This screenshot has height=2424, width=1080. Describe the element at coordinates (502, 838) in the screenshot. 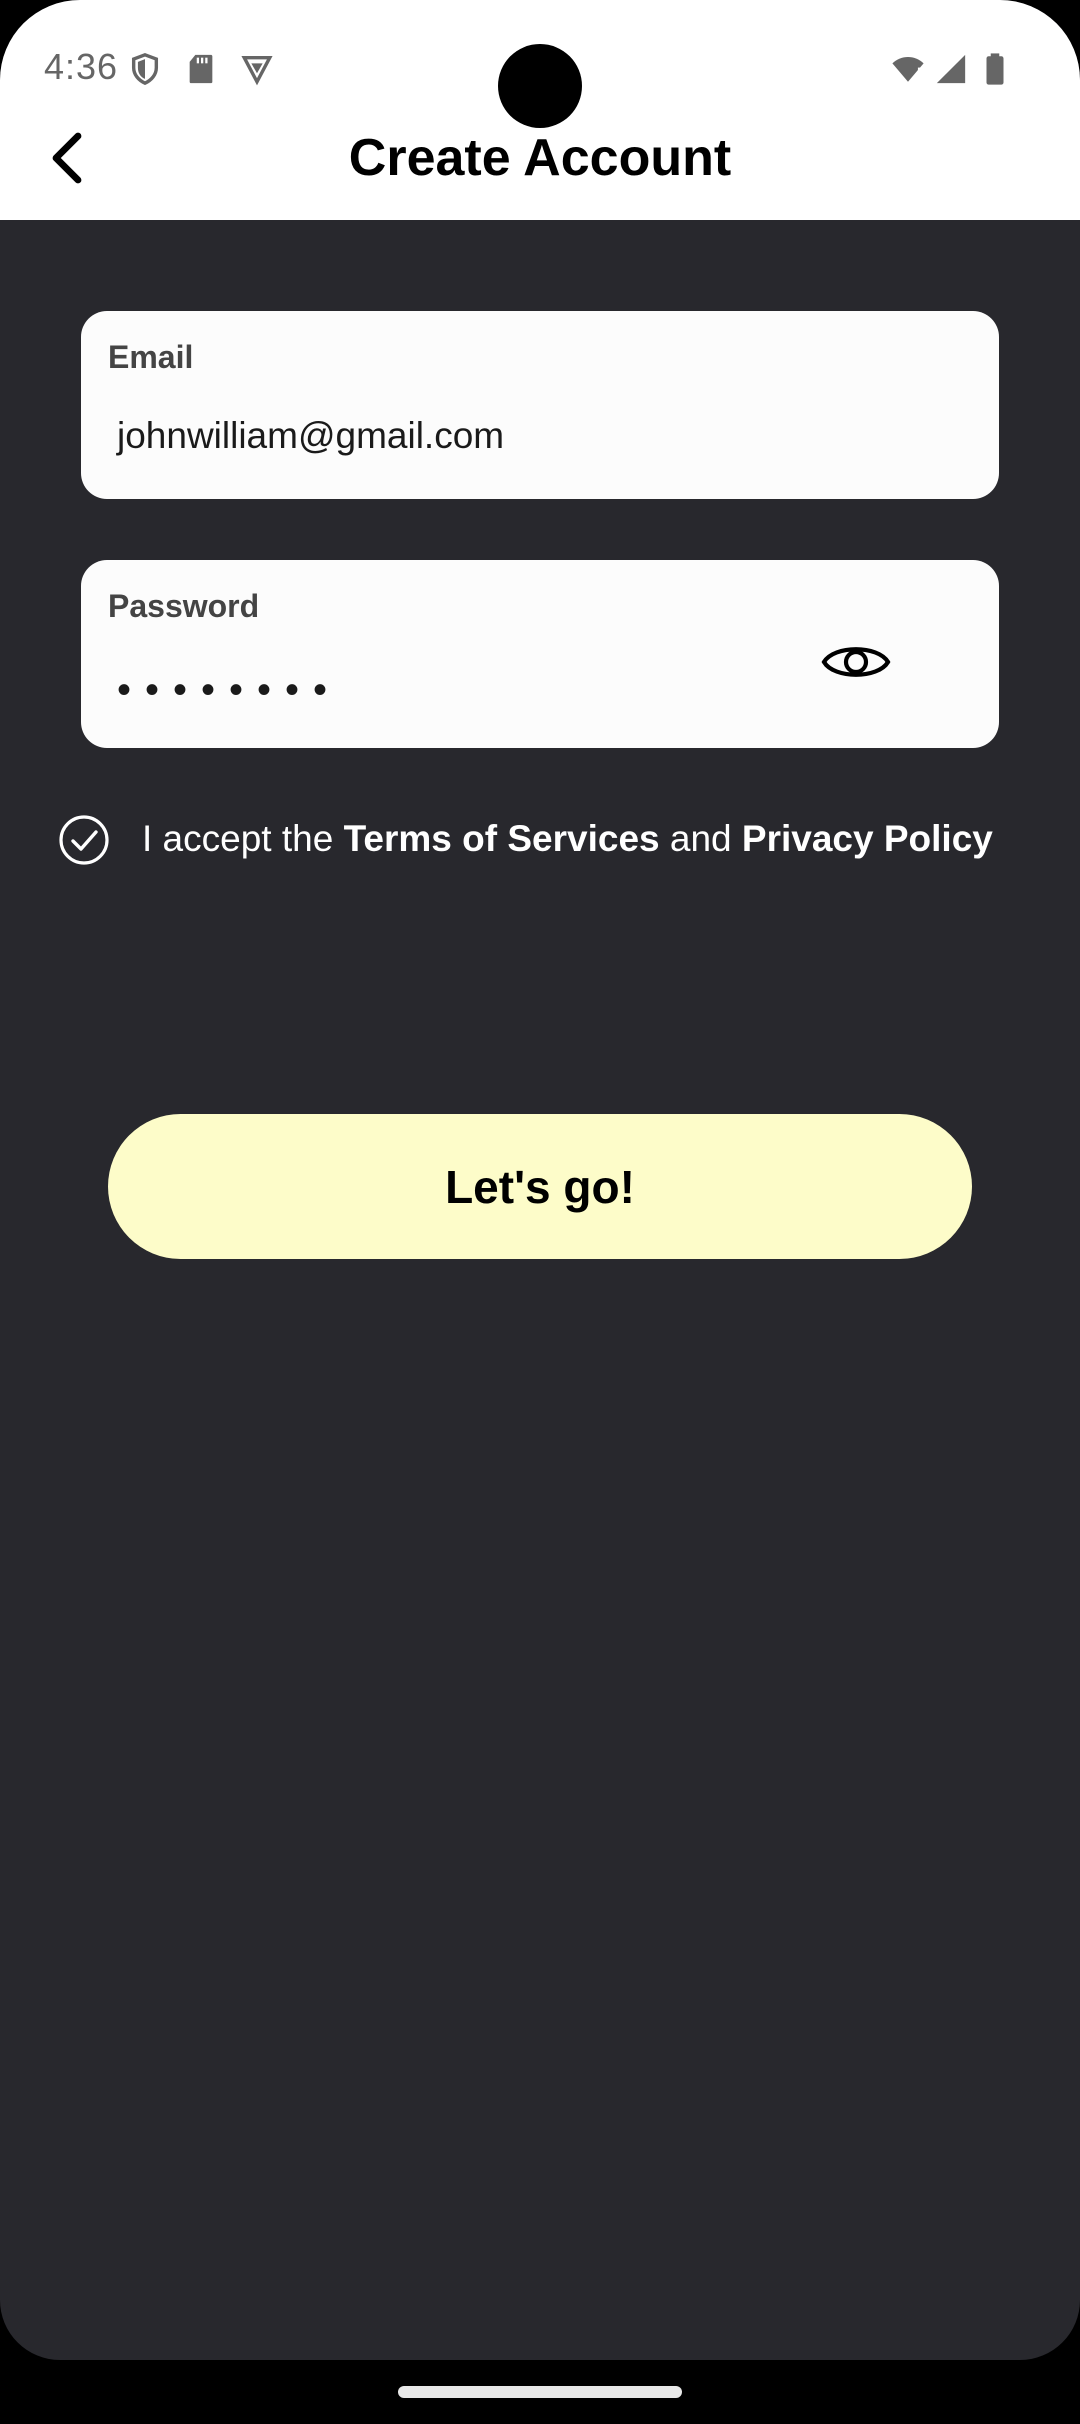

I see `terms-of-service-link: Terms of Services` at that location.